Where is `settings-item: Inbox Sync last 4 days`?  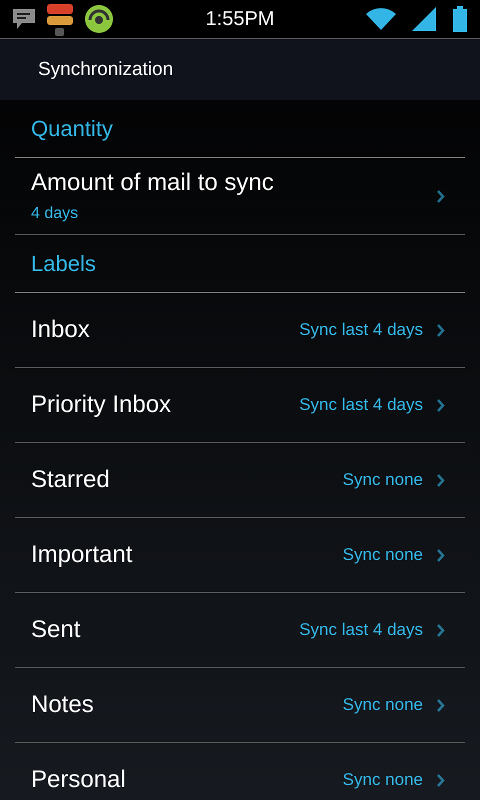 settings-item: Inbox Sync last 4 days is located at coordinates (240, 330).